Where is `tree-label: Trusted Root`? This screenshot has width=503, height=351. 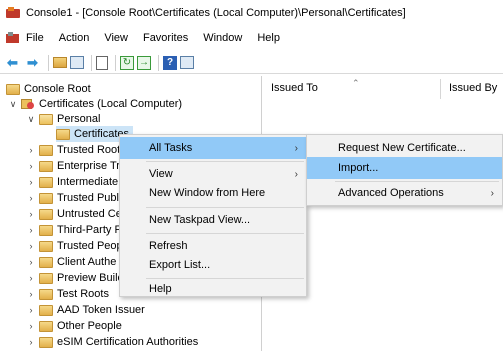 tree-label: Trusted Root is located at coordinates (89, 150).